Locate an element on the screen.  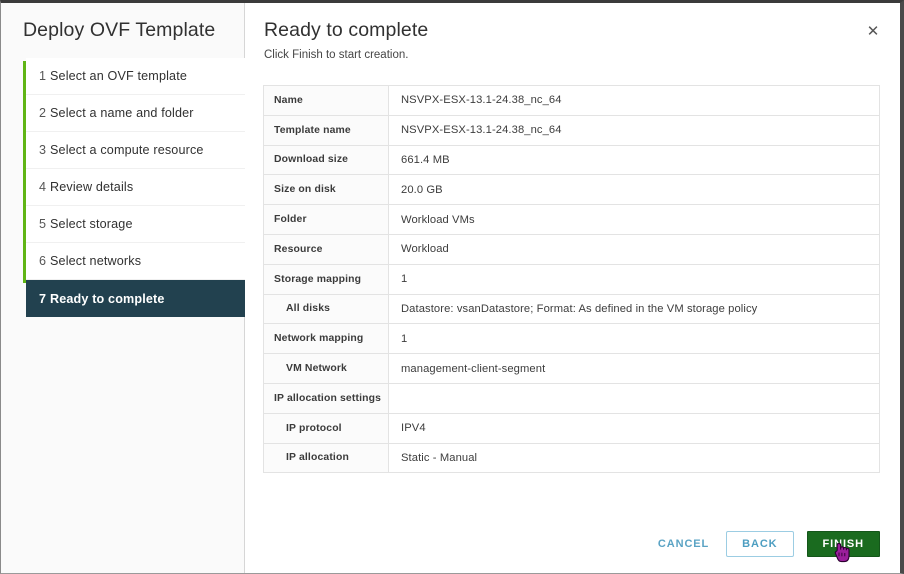
row-value: 661.4 MB is located at coordinates (634, 160).